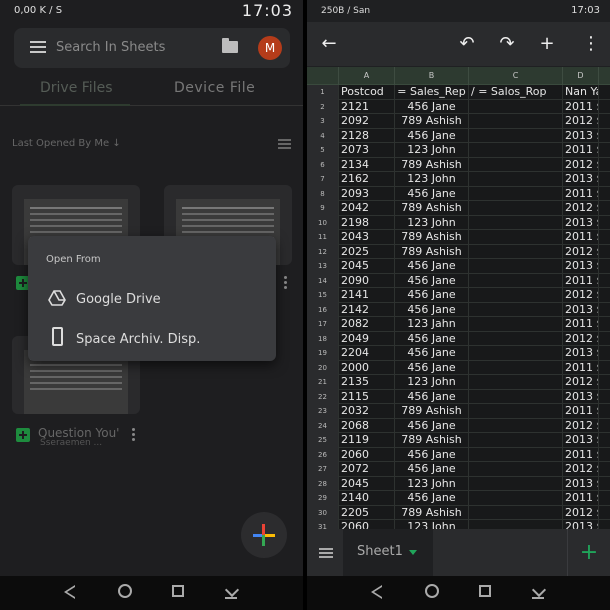  What do you see at coordinates (458, 484) in the screenshot?
I see `table-row: 282045123 John 2013 $` at bounding box center [458, 484].